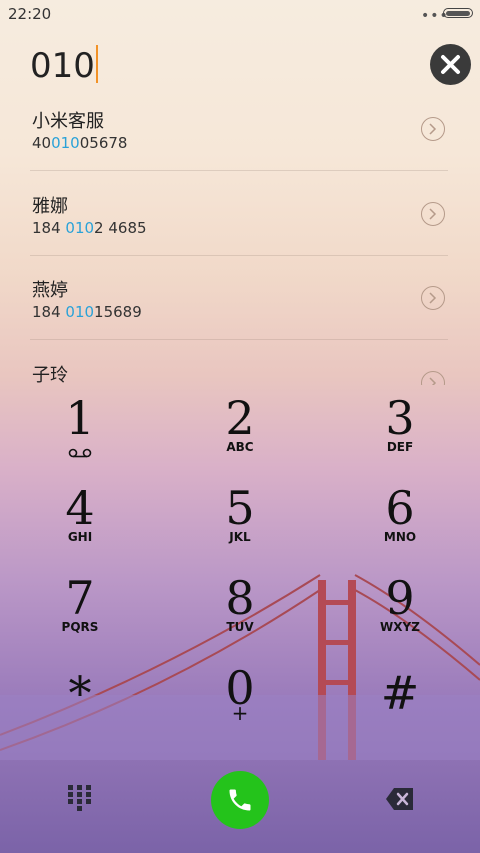 The width and height of the screenshot is (480, 853). I want to click on close-icon, so click(450, 64).